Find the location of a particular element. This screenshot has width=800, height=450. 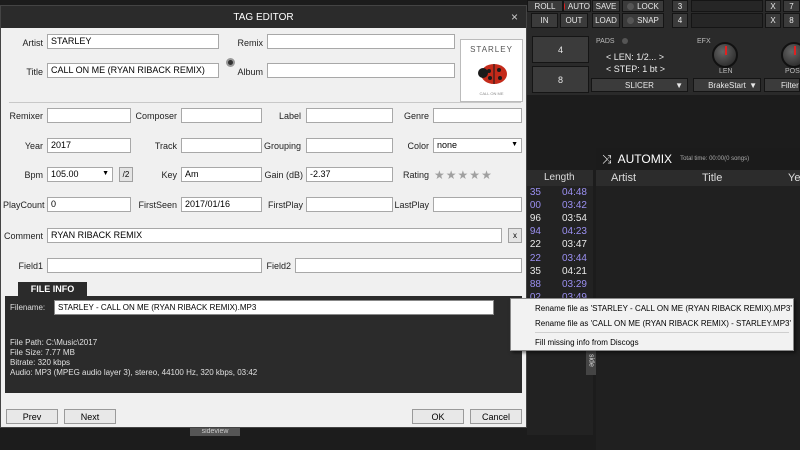

loop-in-button: IN is located at coordinates (544, 20).